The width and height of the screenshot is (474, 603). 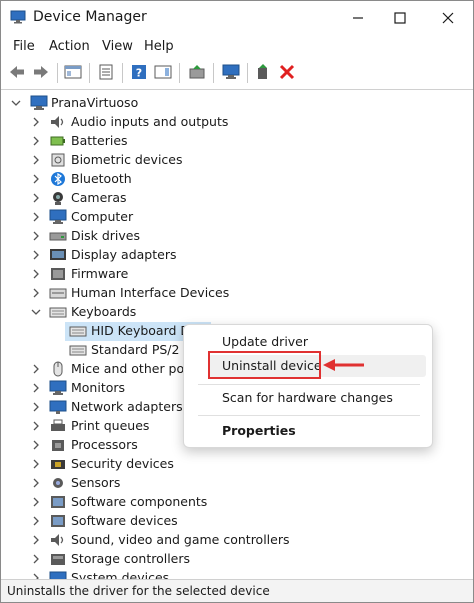 What do you see at coordinates (237, 559) in the screenshot?
I see `tree-category-item: Storage controllers` at bounding box center [237, 559].